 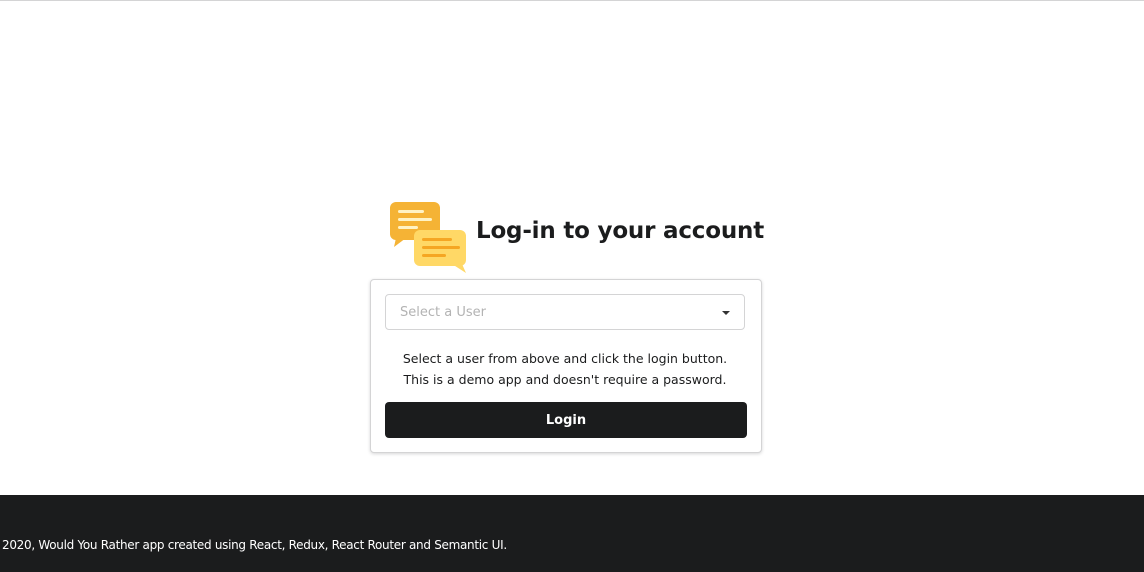 What do you see at coordinates (443, 312) in the screenshot?
I see `user-select-placeholder: Select a User` at bounding box center [443, 312].